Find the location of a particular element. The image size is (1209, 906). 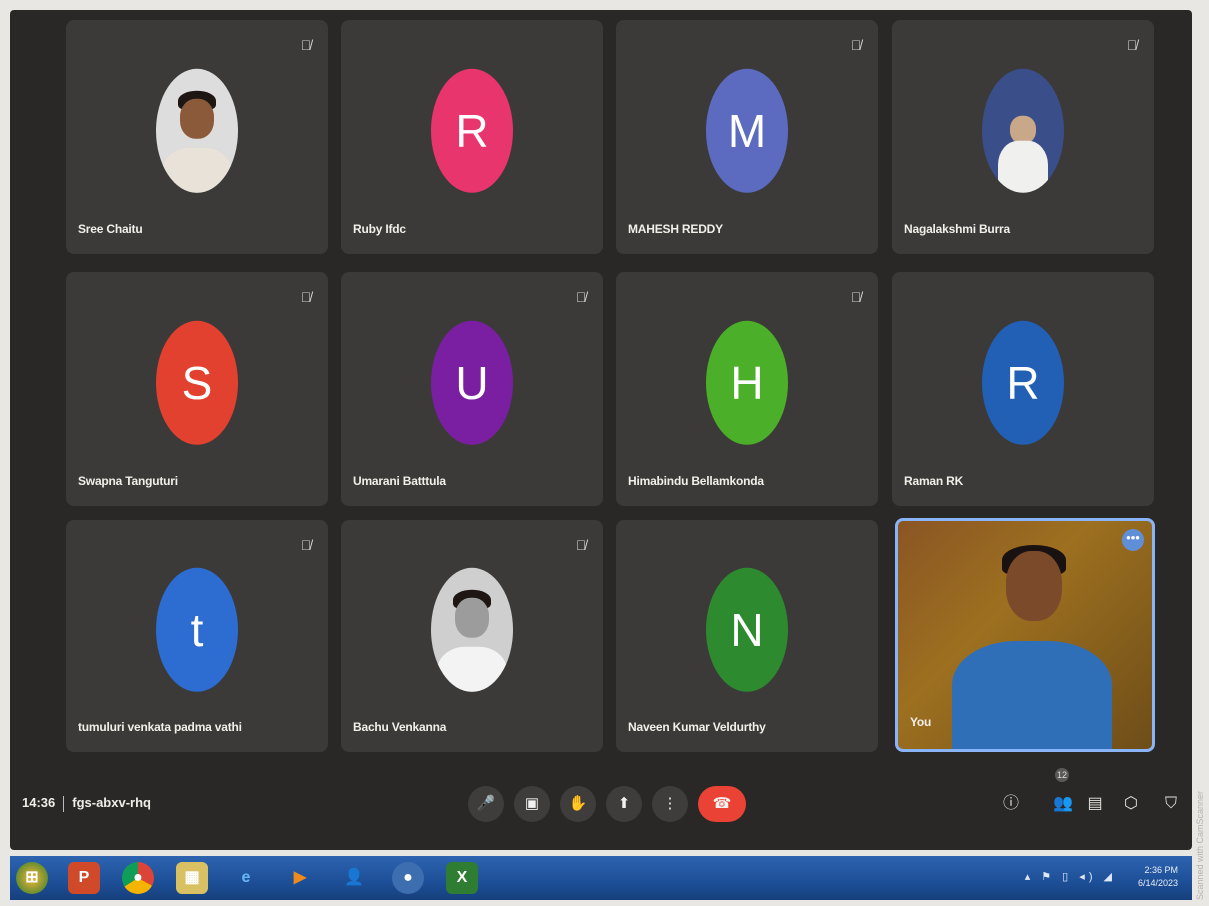

participant-tile: t 🎙̸ tumuluri venkata padma vathi is located at coordinates (197, 636).